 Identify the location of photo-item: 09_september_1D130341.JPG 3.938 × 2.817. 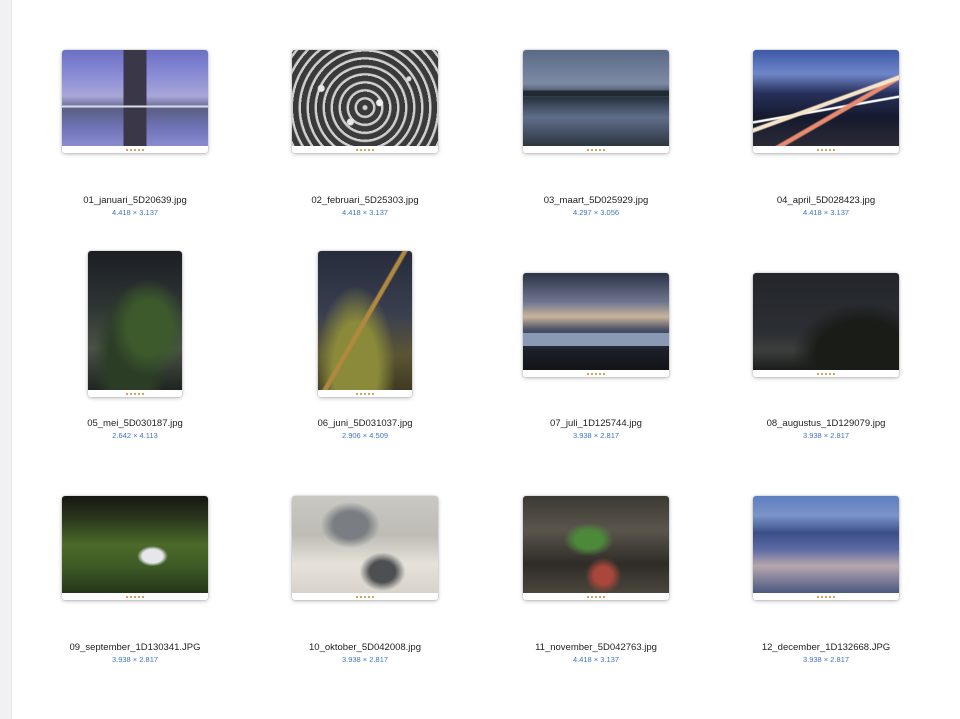
(135, 557).